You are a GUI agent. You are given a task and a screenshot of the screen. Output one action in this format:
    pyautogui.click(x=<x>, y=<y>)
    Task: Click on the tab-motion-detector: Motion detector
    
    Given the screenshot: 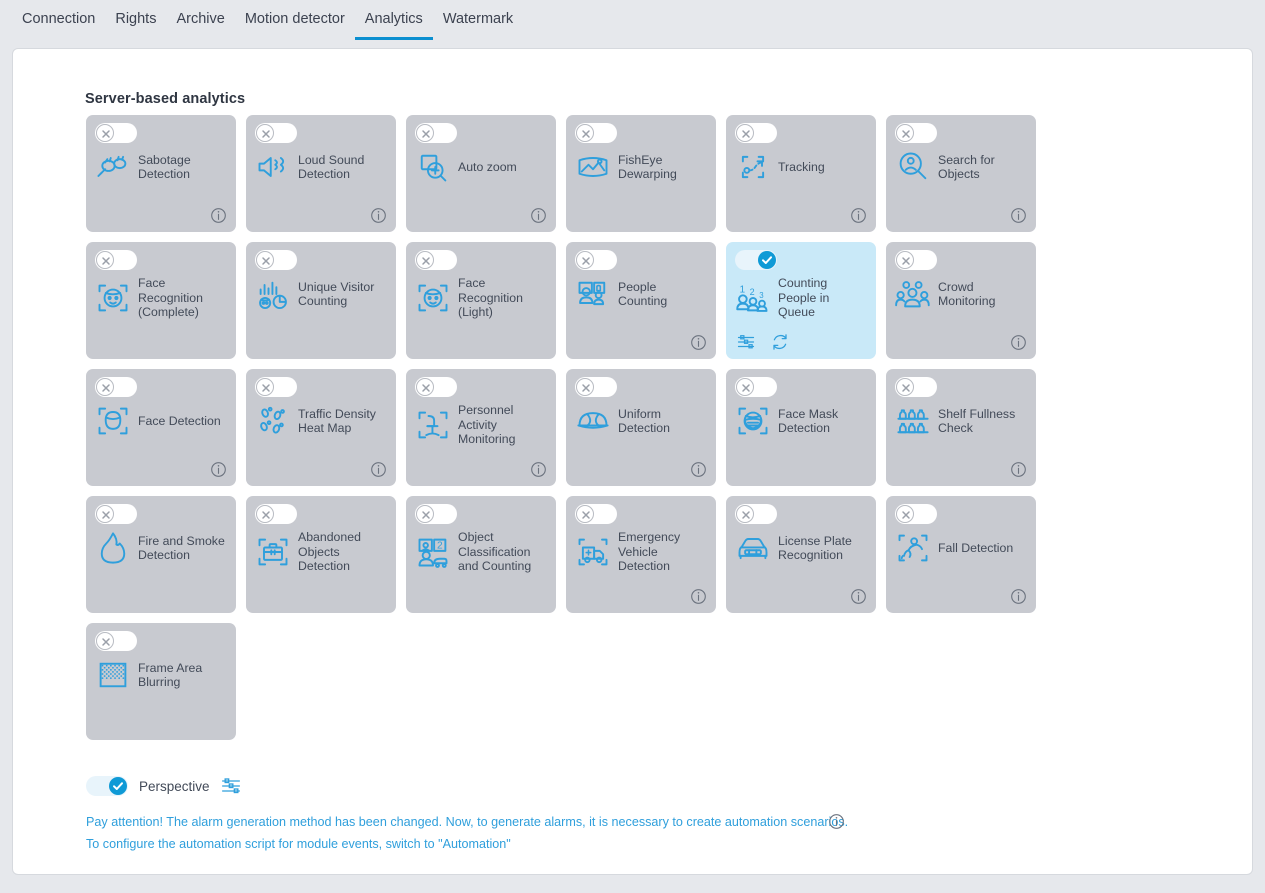 What is the action you would take?
    pyautogui.click(x=295, y=25)
    